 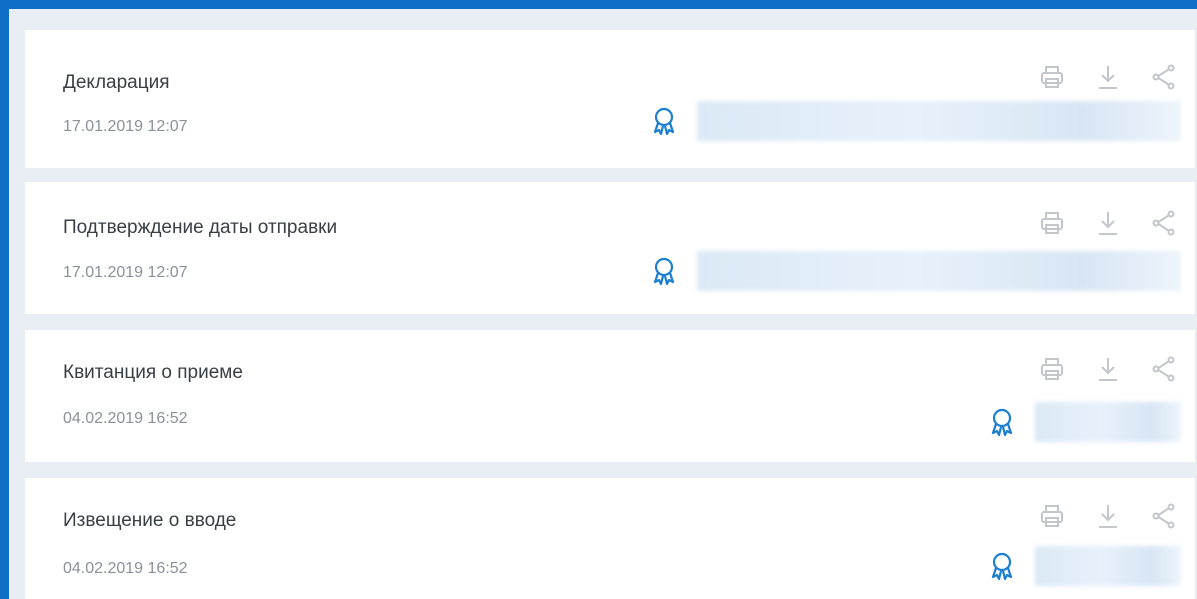 What do you see at coordinates (149, 521) in the screenshot?
I see `document-title: Извещение о вводе` at bounding box center [149, 521].